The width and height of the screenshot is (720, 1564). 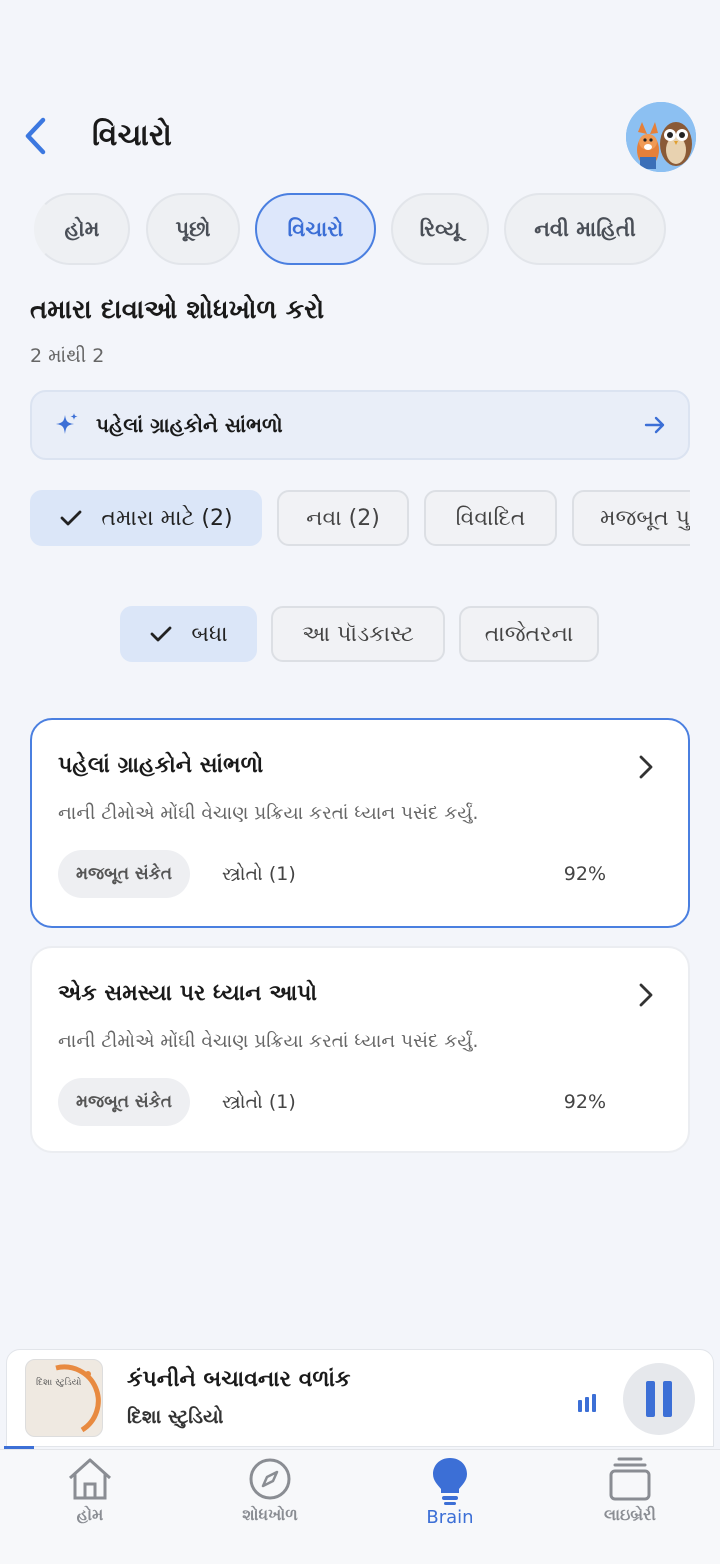 I want to click on artwork-text: દિશા સ્ટુડિયો, so click(x=59, y=1383).